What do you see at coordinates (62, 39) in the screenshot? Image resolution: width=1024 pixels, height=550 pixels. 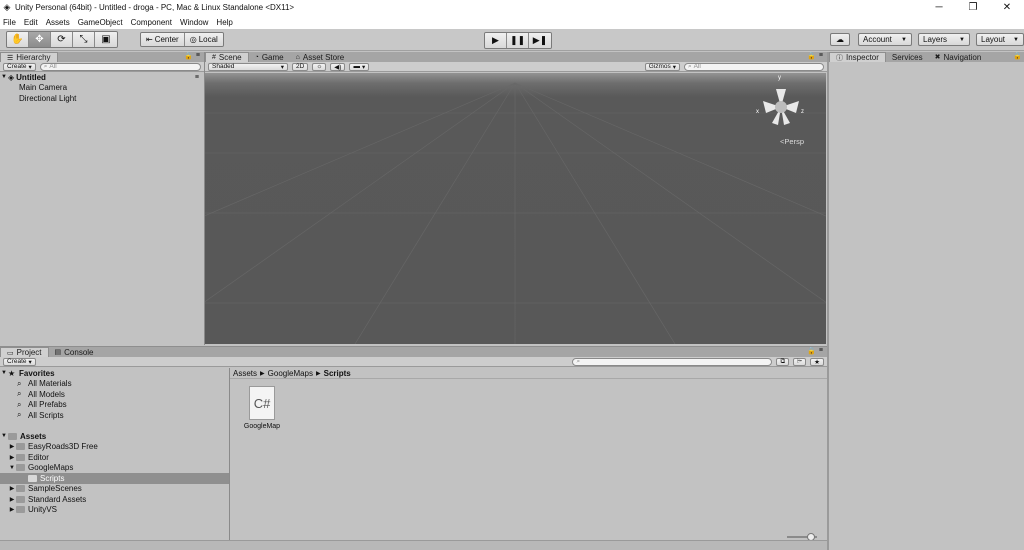 I see `rotate-tool-button: ⟳` at bounding box center [62, 39].